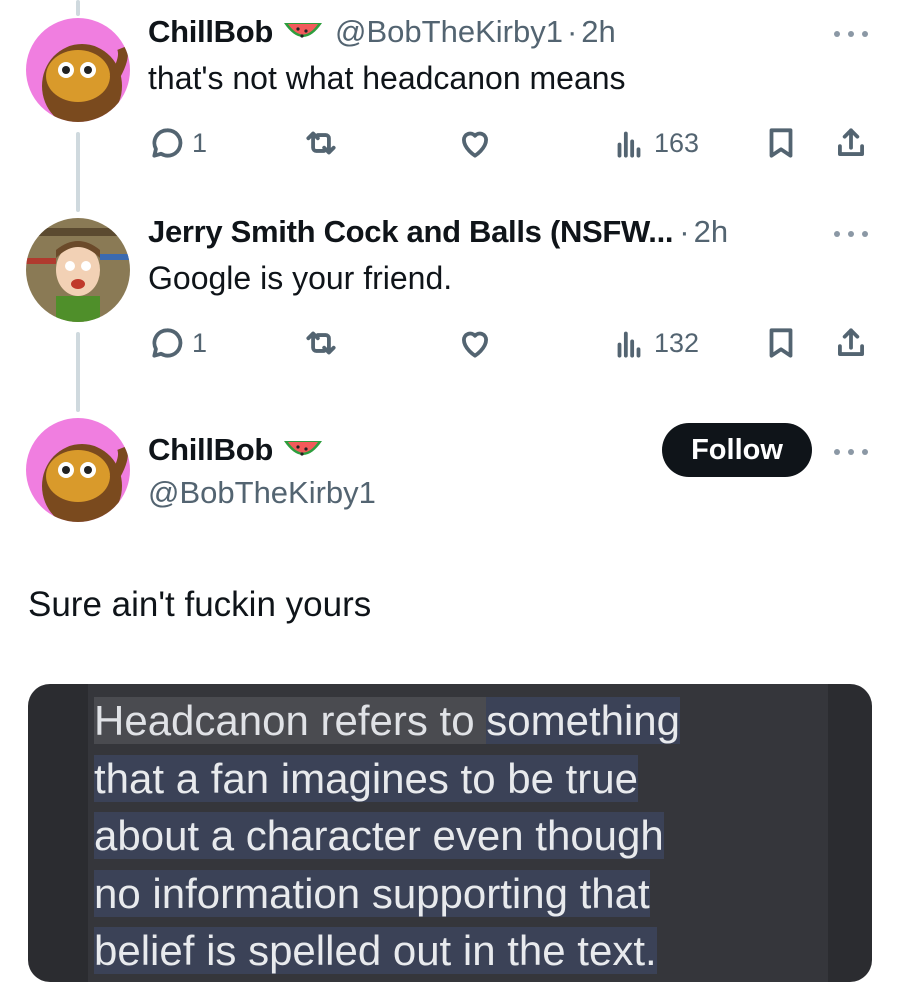 The height and width of the screenshot is (996, 900). I want to click on action-bar: 1 132, so click(509, 343).